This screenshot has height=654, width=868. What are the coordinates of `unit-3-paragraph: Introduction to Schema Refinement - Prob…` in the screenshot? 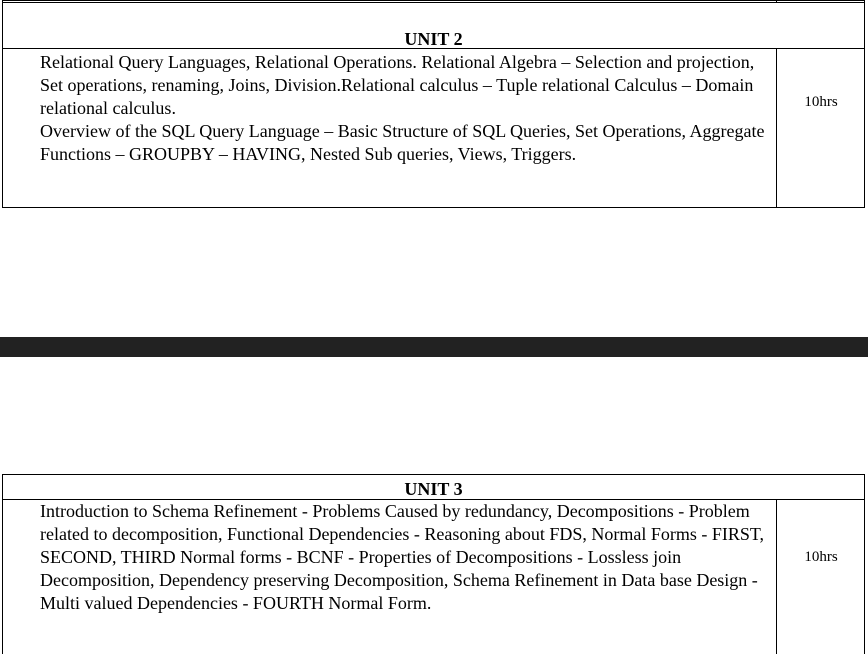 It's located at (402, 557).